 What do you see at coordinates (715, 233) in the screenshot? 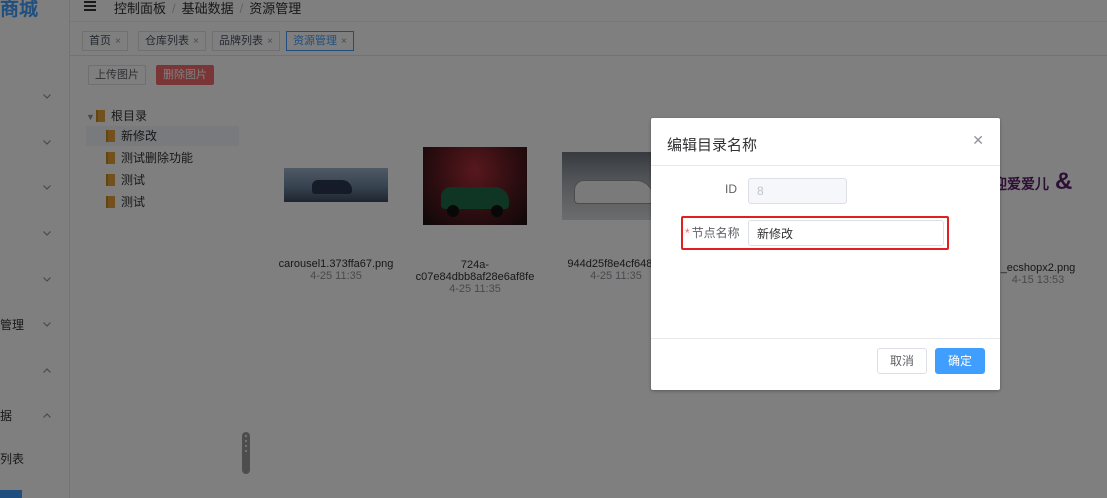
I see `node-name-label-text: 节点名称` at bounding box center [715, 233].